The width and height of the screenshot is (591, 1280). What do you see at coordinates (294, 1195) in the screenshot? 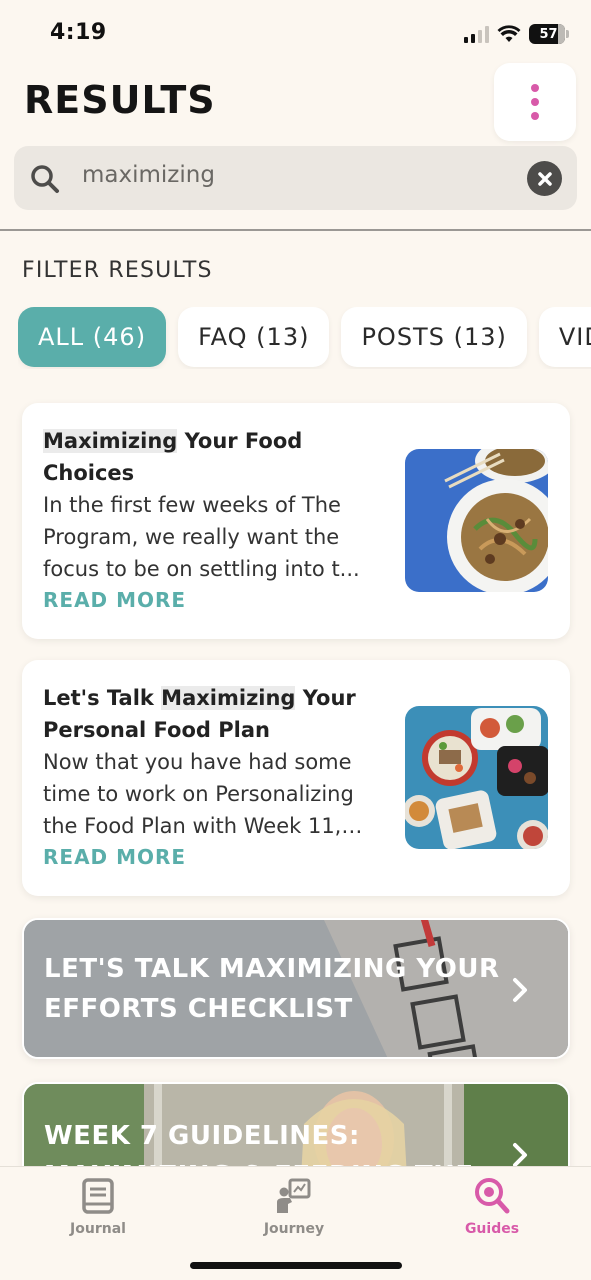
I see `journey-icon` at bounding box center [294, 1195].